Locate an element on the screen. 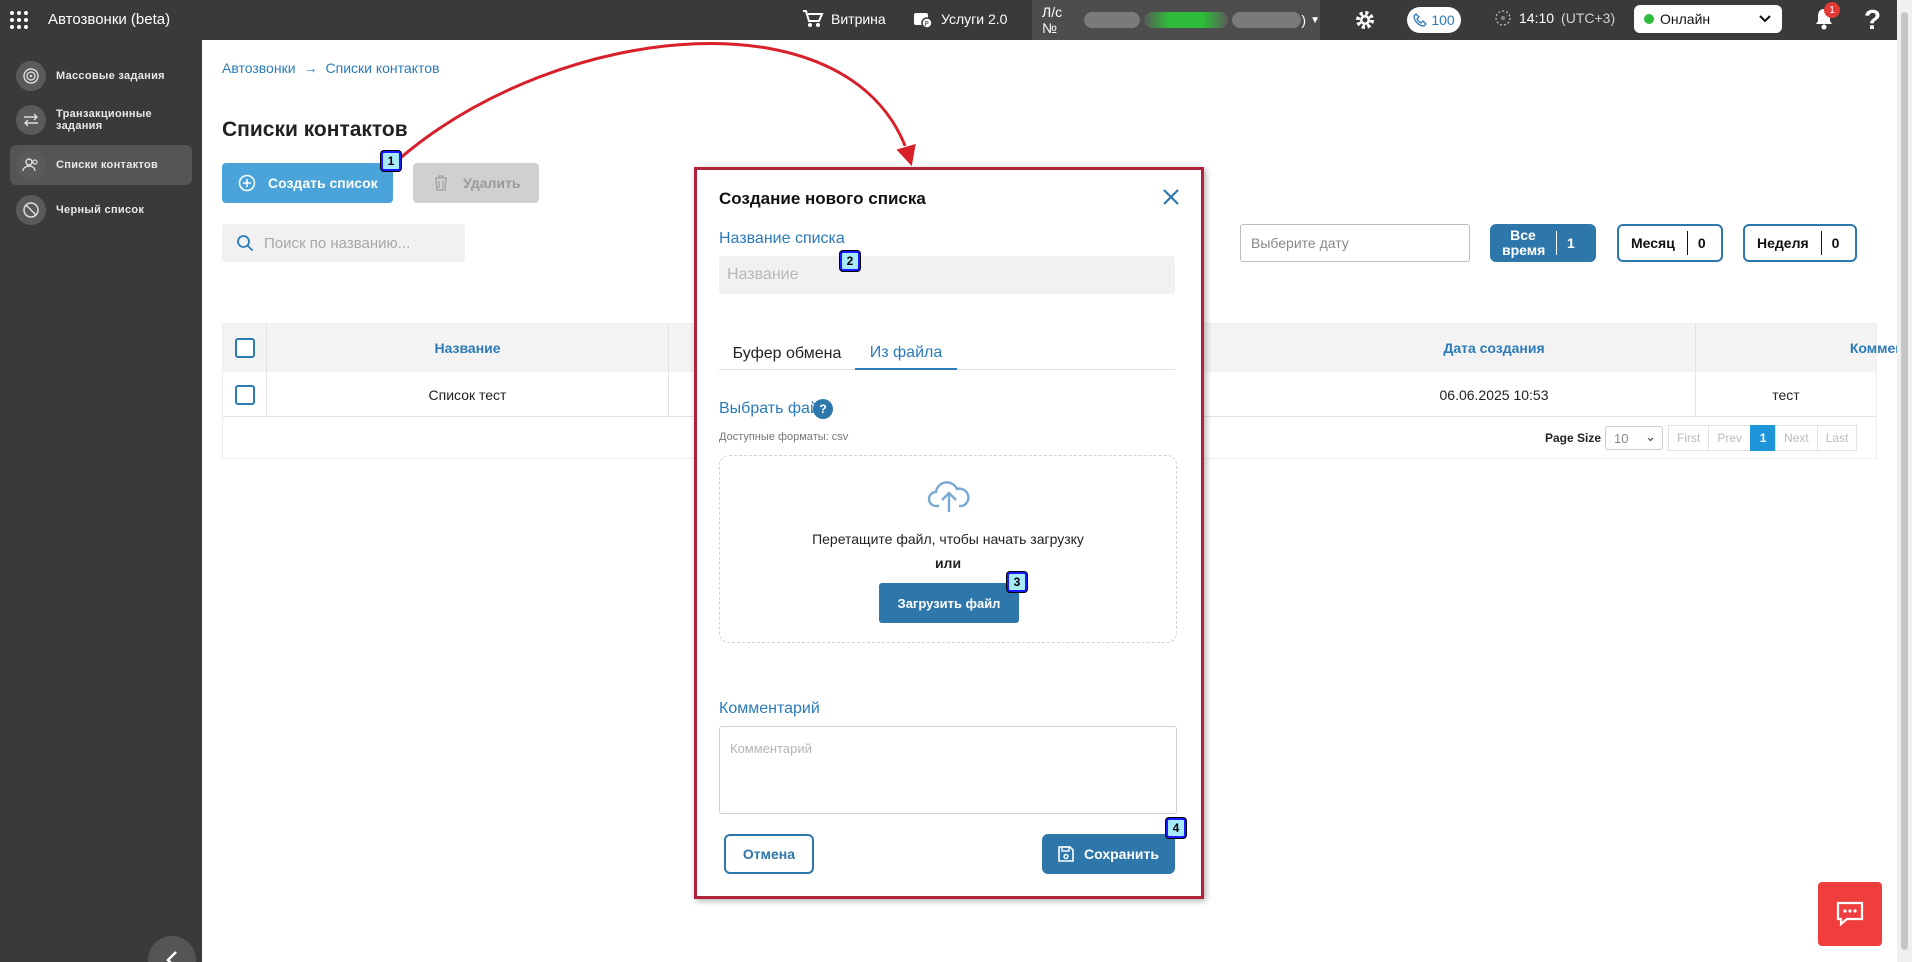 Image resolution: width=1912 pixels, height=962 pixels. page-title: Списки контактов is located at coordinates (315, 129).